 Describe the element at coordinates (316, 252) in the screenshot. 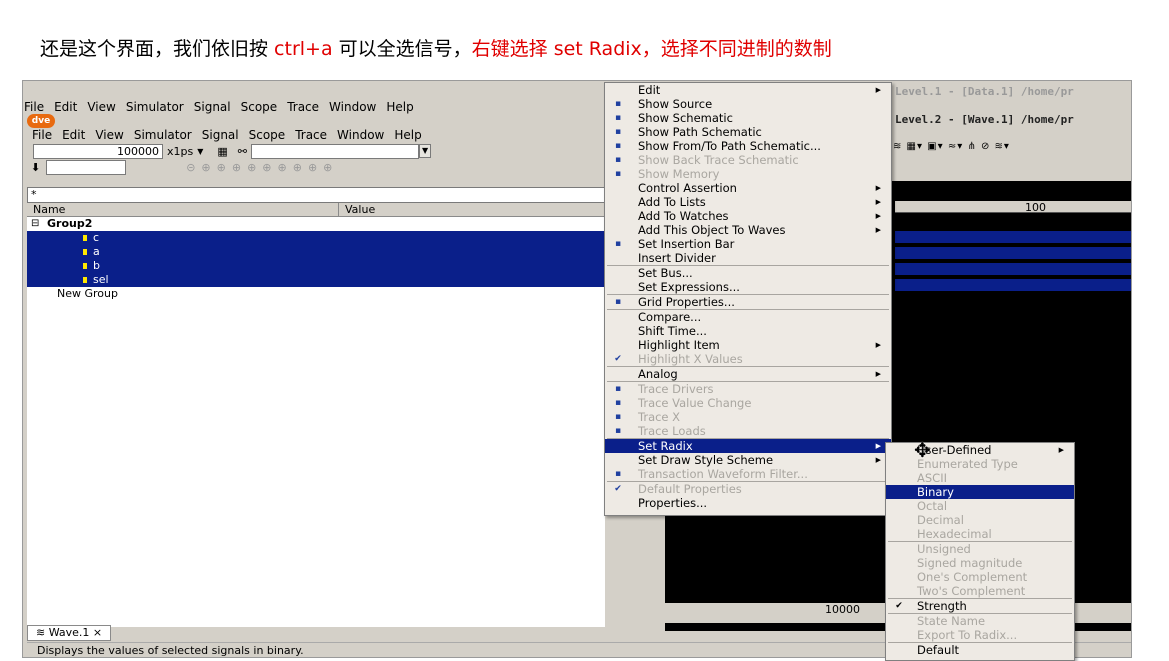

I see `tree-row-a: a` at that location.